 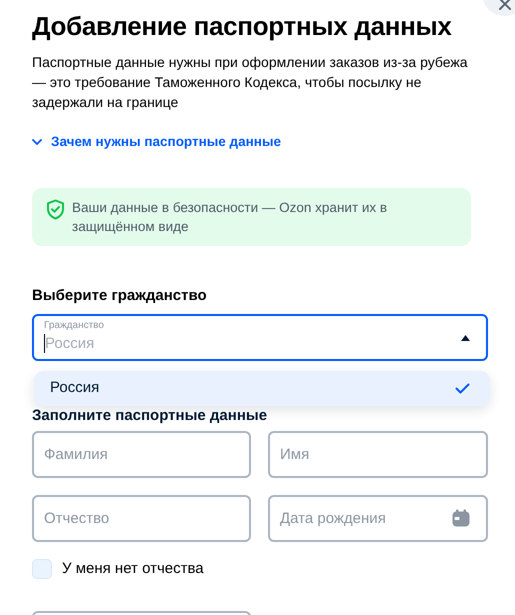 I want to click on checkbox-label: У меня нет отчества, so click(x=133, y=569).